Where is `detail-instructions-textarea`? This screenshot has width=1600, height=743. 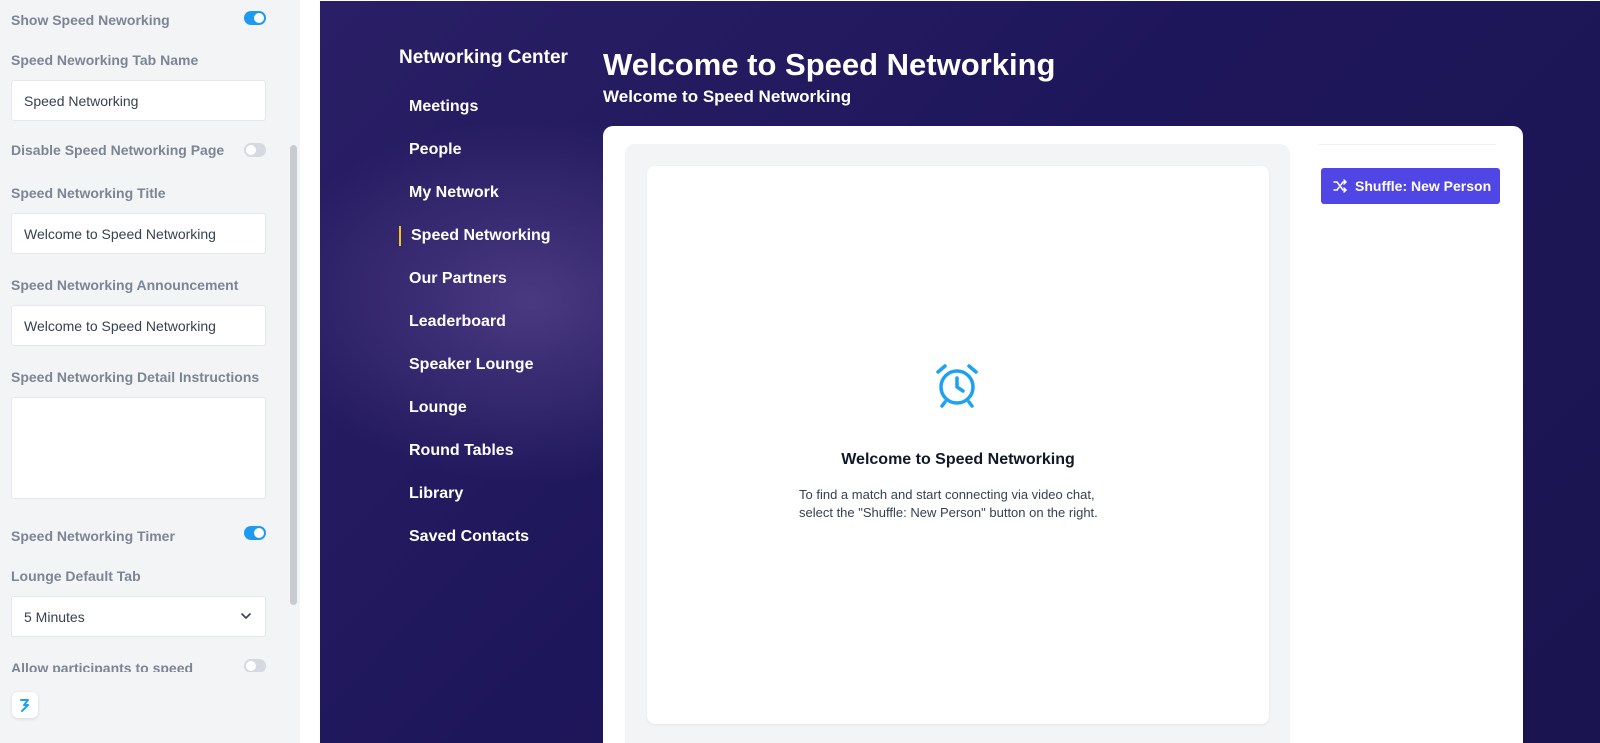 detail-instructions-textarea is located at coordinates (138, 448).